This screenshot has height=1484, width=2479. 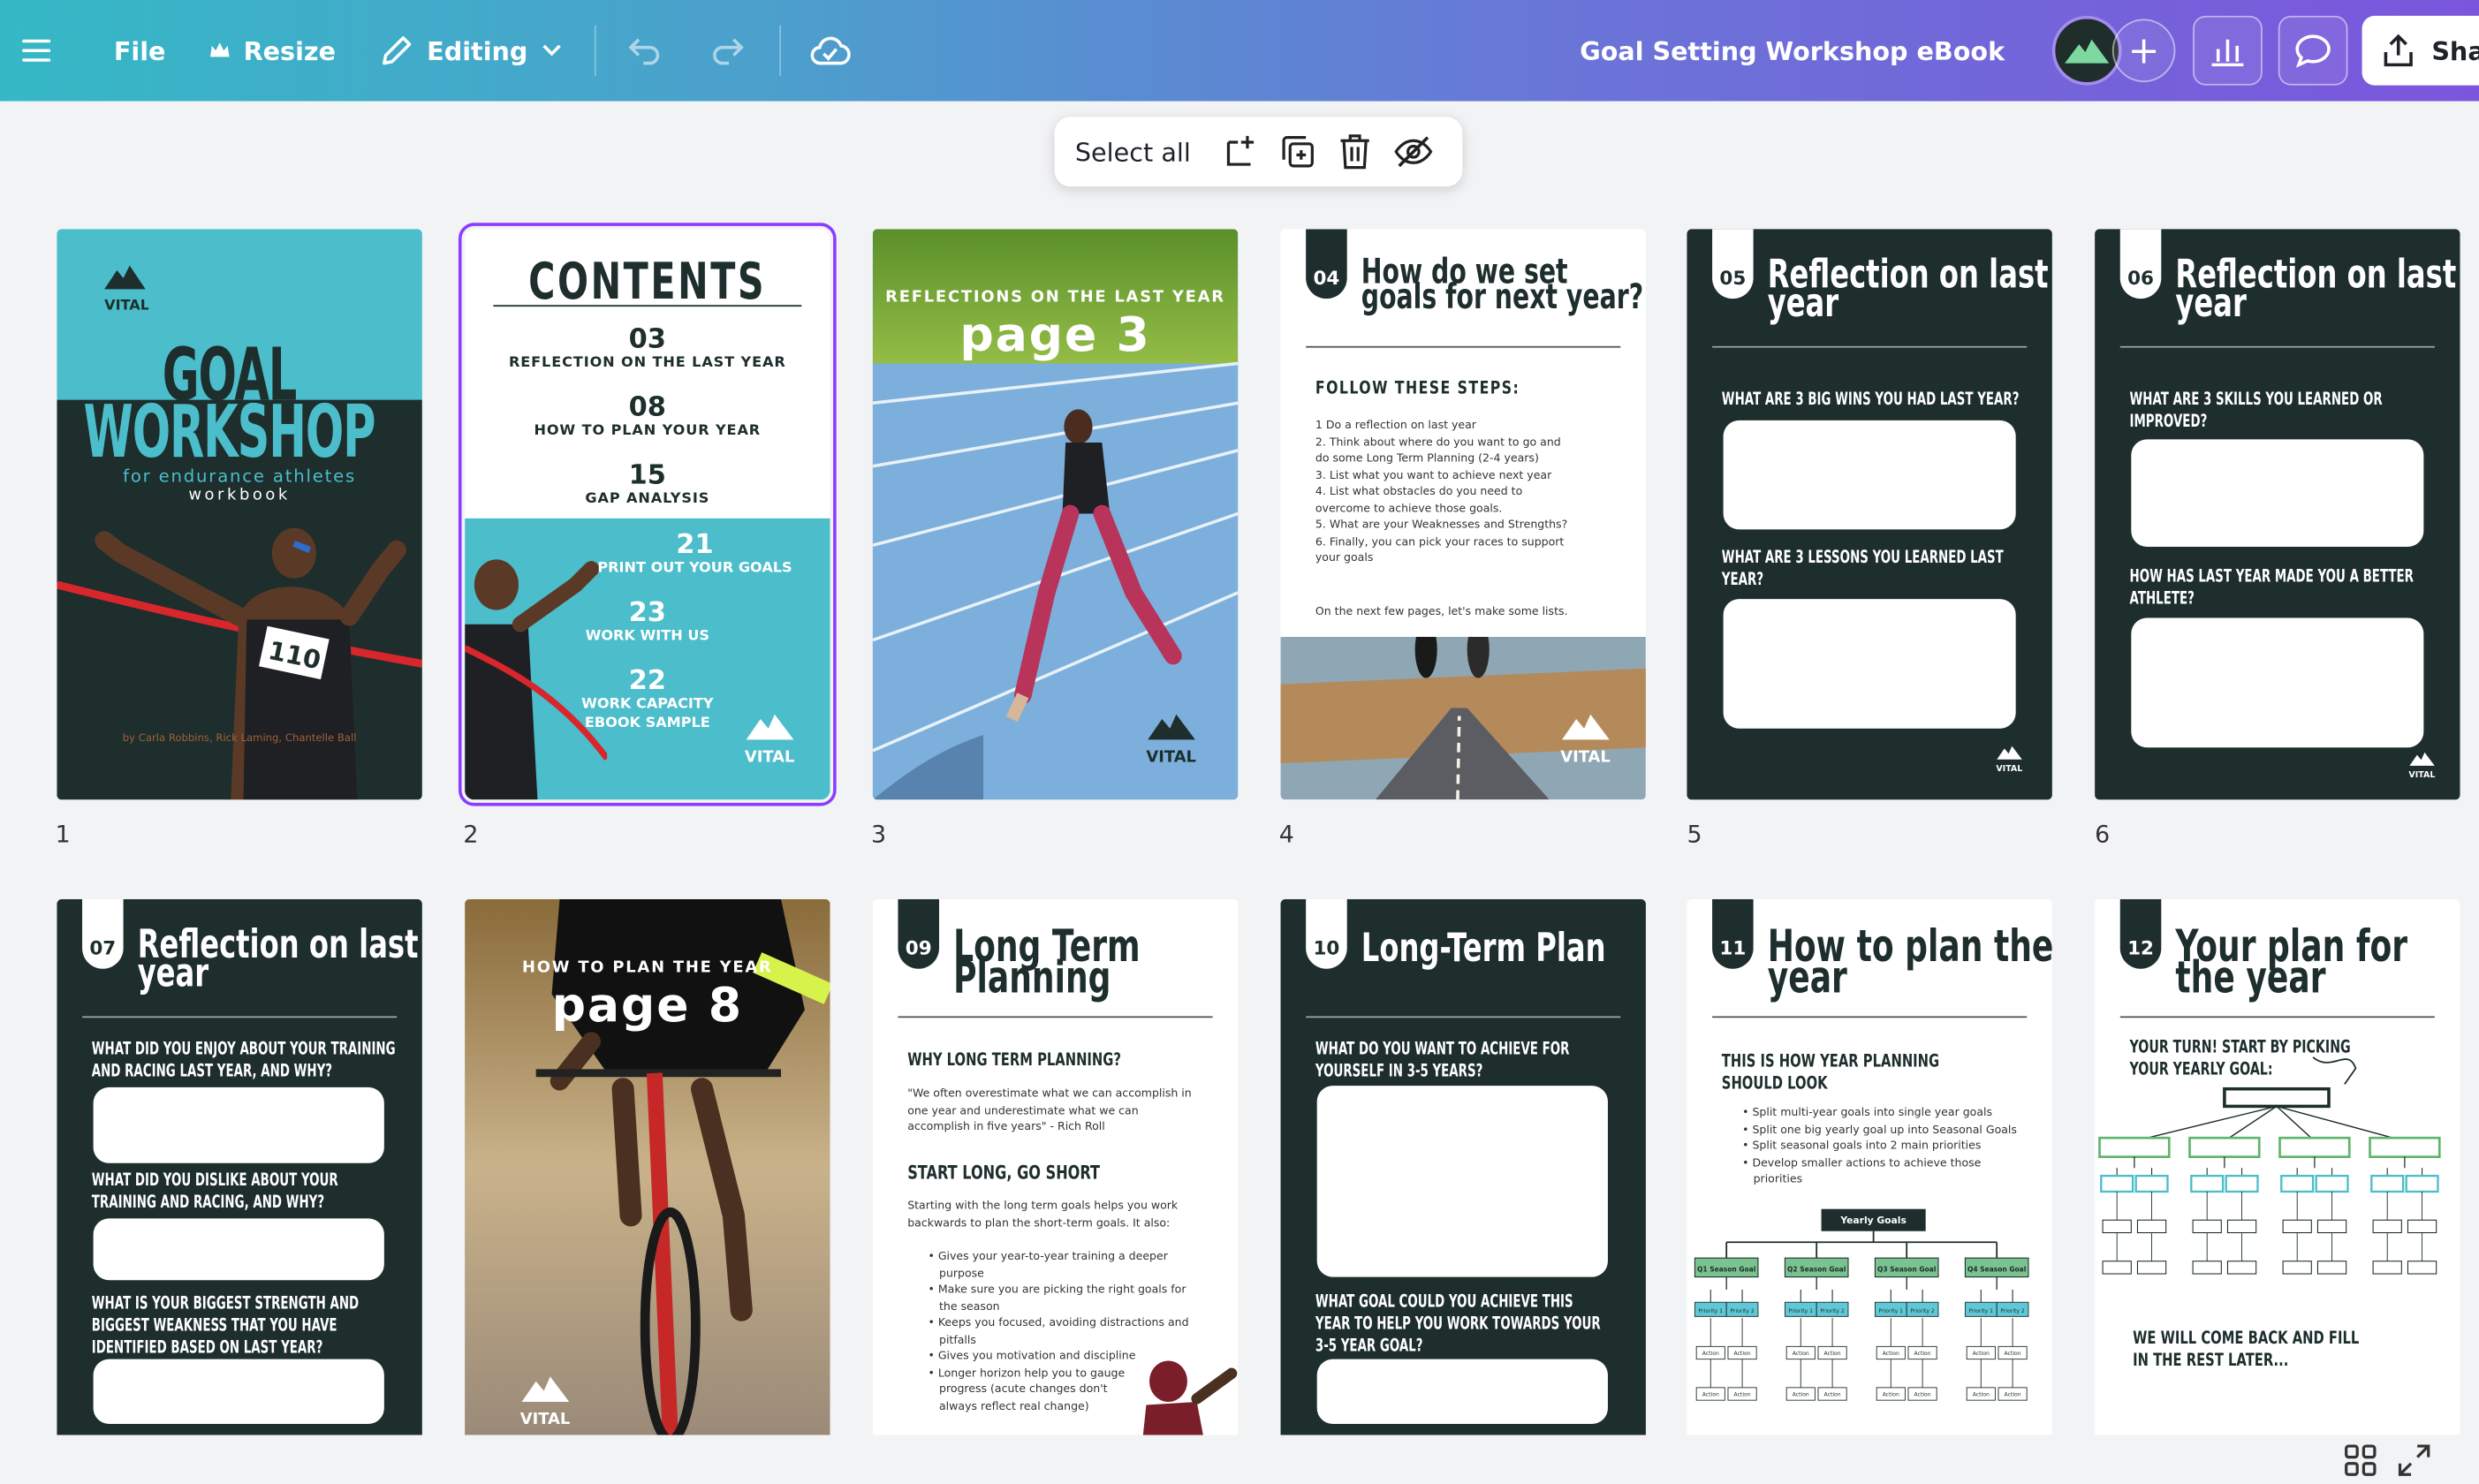 I want to click on question-text: WHAT ARE 3 BIG WINS YOU HAD LAST YEAR?, so click(x=1870, y=399).